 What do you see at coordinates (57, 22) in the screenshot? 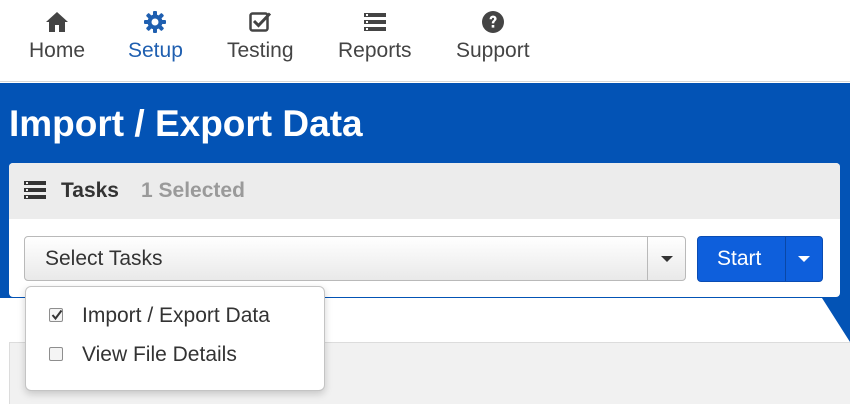
I see `home-icon` at bounding box center [57, 22].